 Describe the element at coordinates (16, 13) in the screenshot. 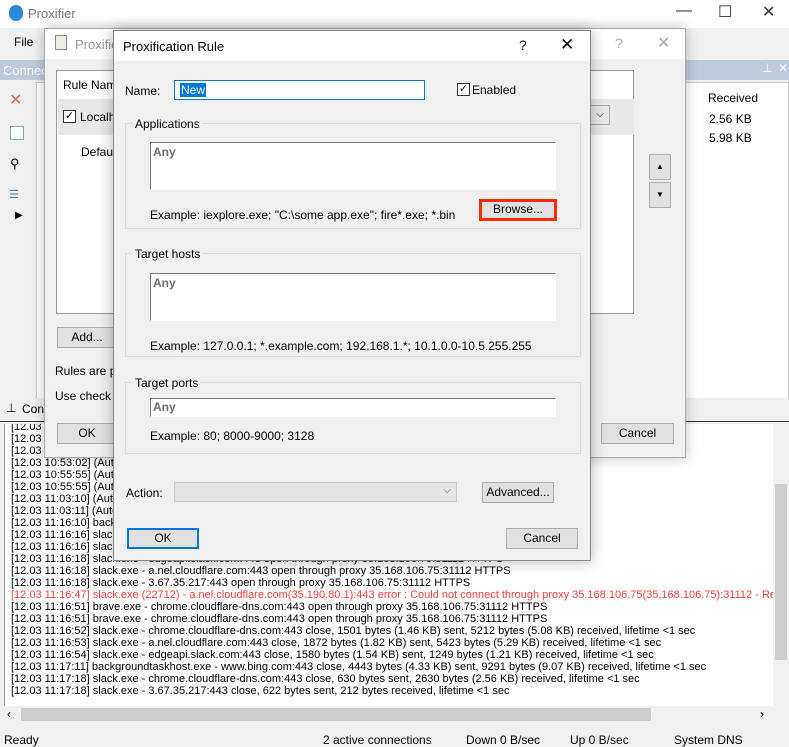

I see `proxifier-logo-icon` at that location.